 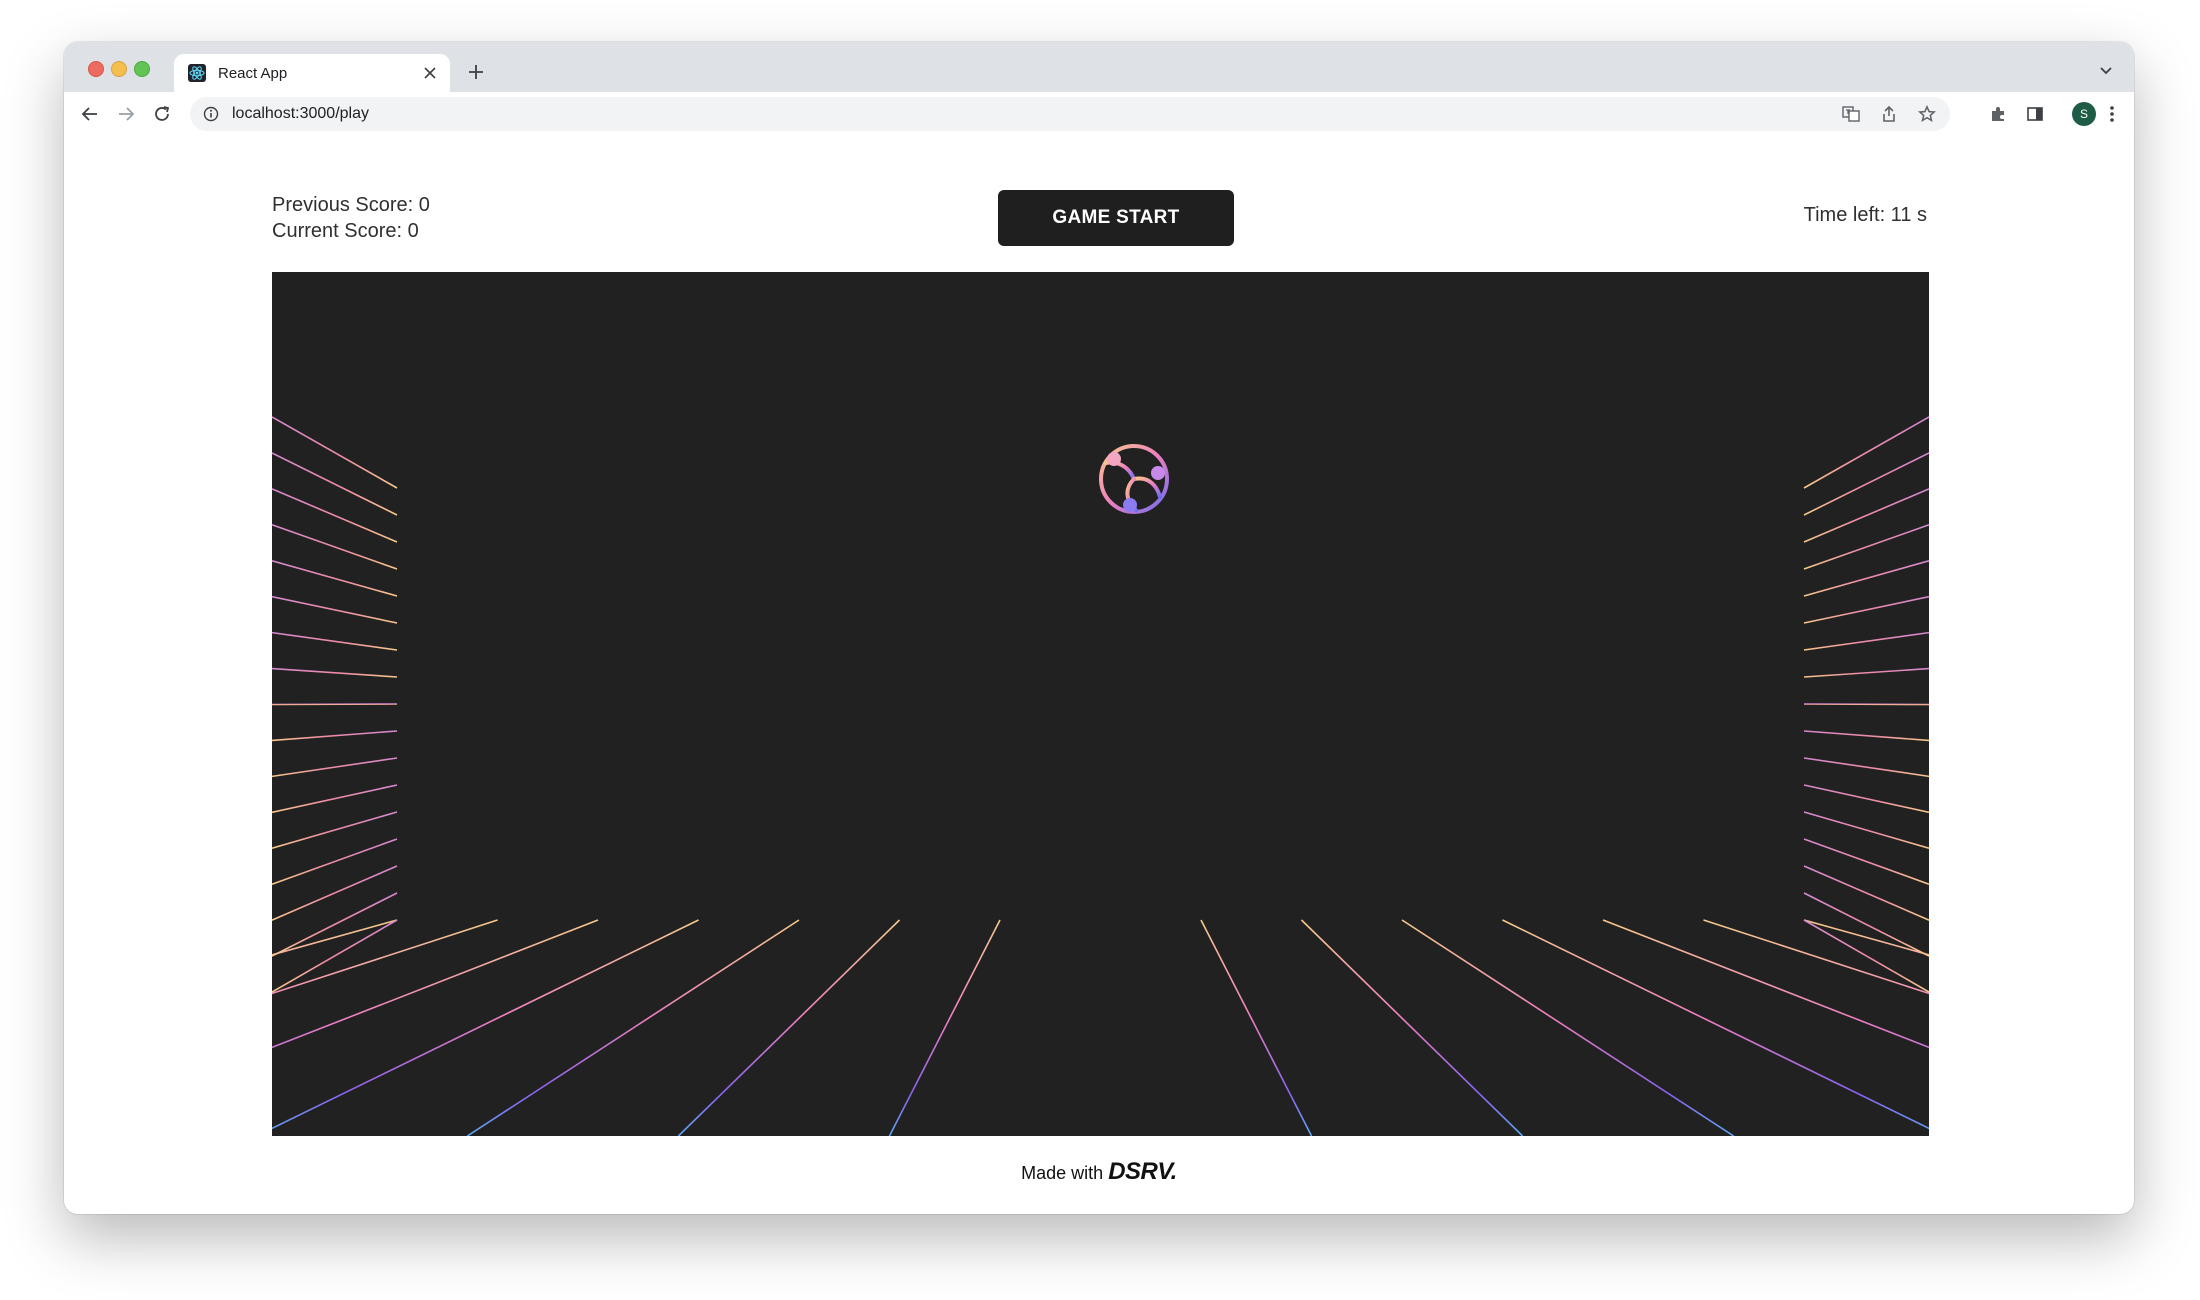 What do you see at coordinates (197, 73) in the screenshot?
I see `react-logo-icon` at bounding box center [197, 73].